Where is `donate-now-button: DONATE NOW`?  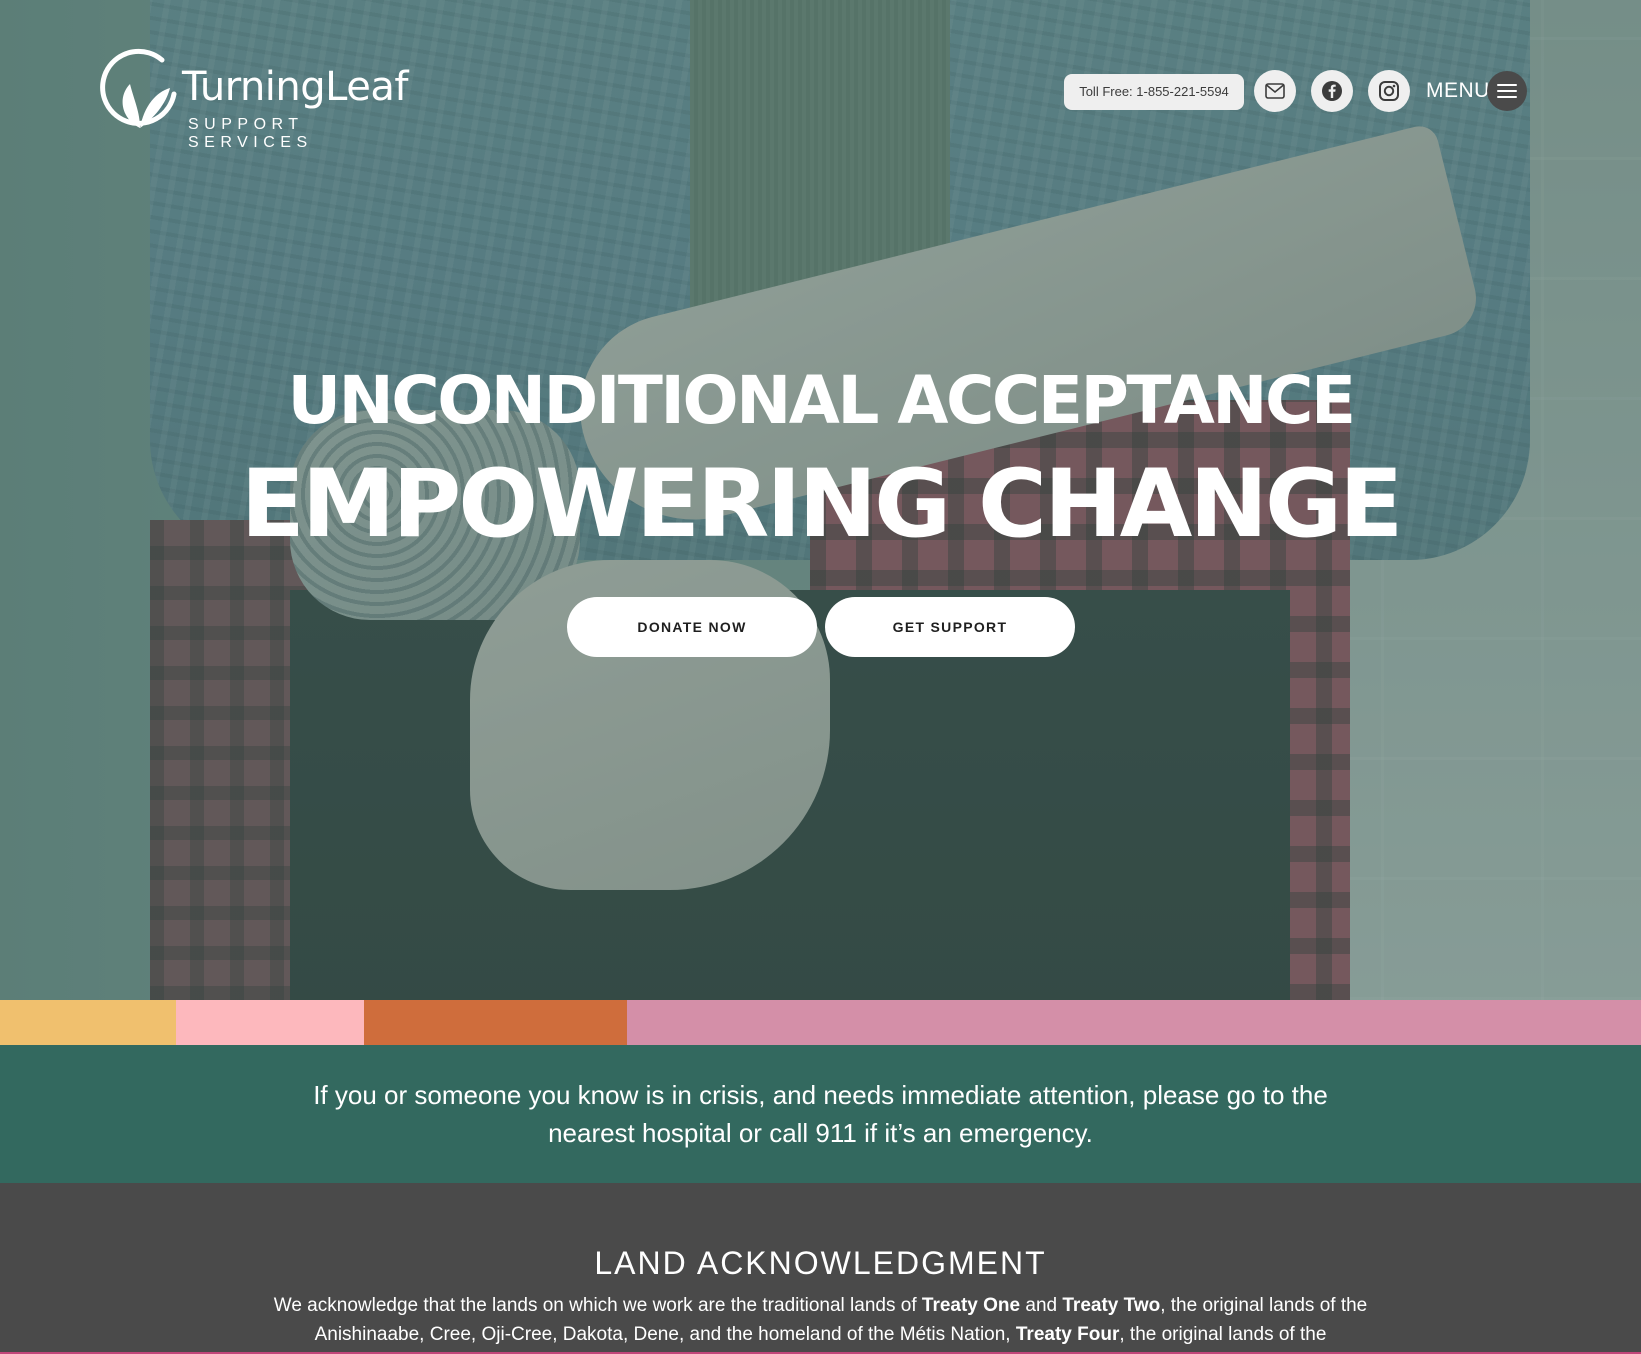 donate-now-button: DONATE NOW is located at coordinates (692, 627).